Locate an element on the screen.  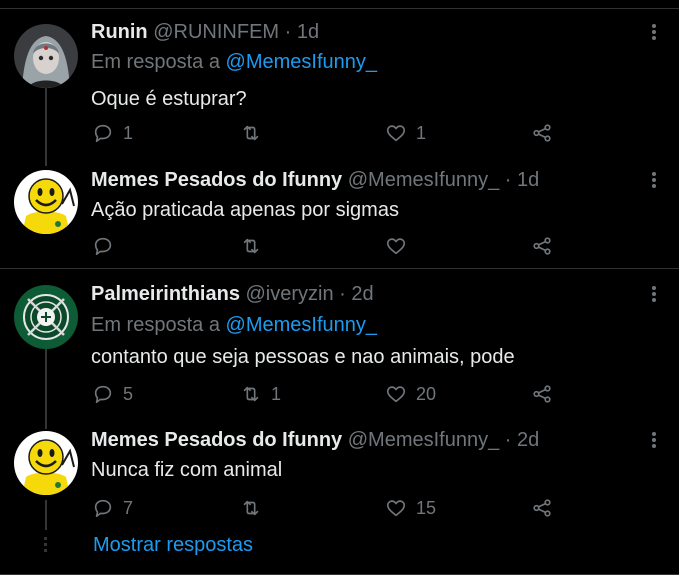
tweet-text: Ação praticada apenas por sigmas is located at coordinates (245, 210).